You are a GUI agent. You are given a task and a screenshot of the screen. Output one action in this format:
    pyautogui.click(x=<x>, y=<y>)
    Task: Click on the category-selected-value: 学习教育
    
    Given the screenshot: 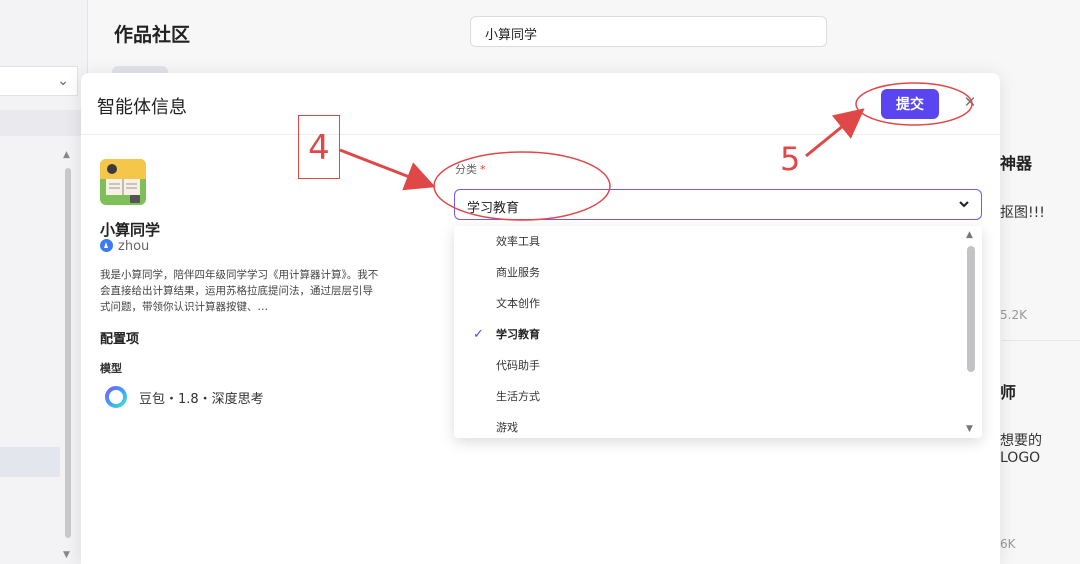 What is the action you would take?
    pyautogui.click(x=493, y=208)
    